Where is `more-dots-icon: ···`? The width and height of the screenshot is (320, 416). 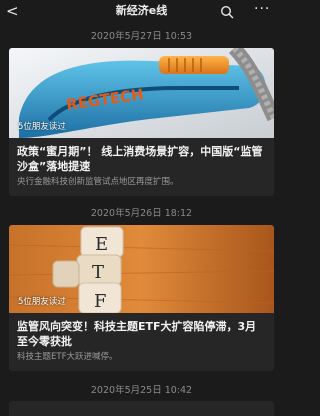
more-dots-icon: ··· is located at coordinates (264, 9).